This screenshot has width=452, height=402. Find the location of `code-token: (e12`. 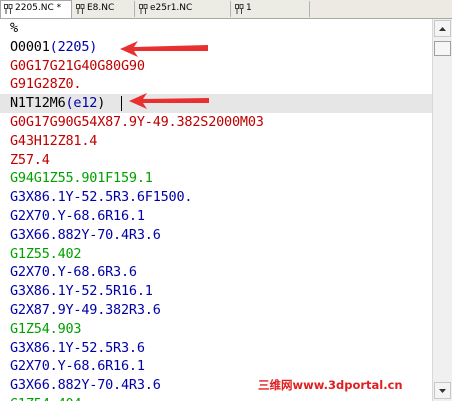

code-token: (e12 is located at coordinates (81, 103).